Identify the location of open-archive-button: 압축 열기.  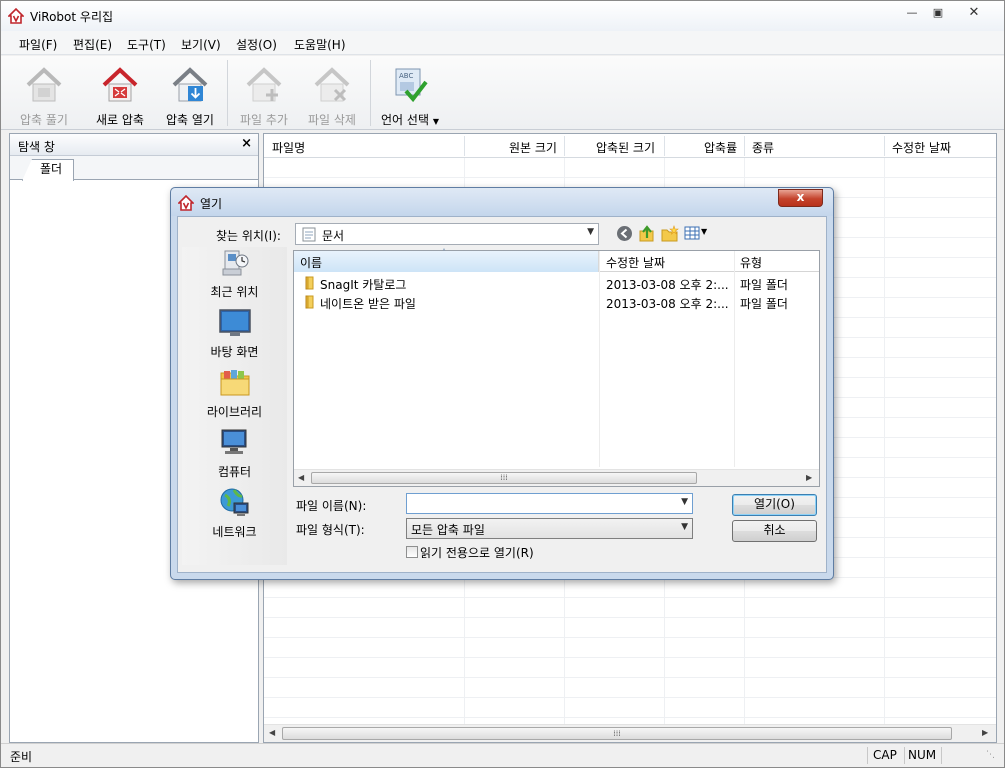
(190, 93).